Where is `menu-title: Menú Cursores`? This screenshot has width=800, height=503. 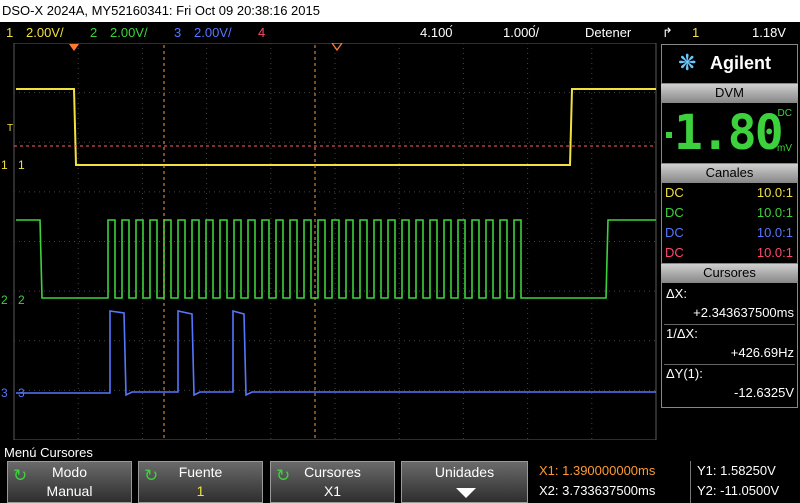
menu-title: Menú Cursores is located at coordinates (48, 452).